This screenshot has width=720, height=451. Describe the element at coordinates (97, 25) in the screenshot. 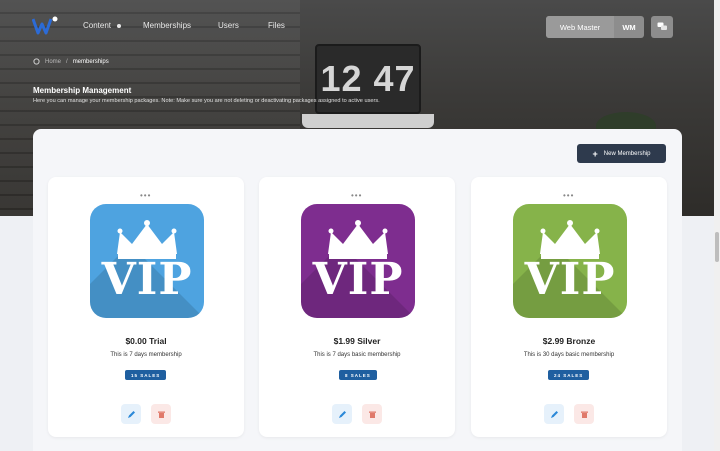

I see `nav-item-label: Content` at that location.